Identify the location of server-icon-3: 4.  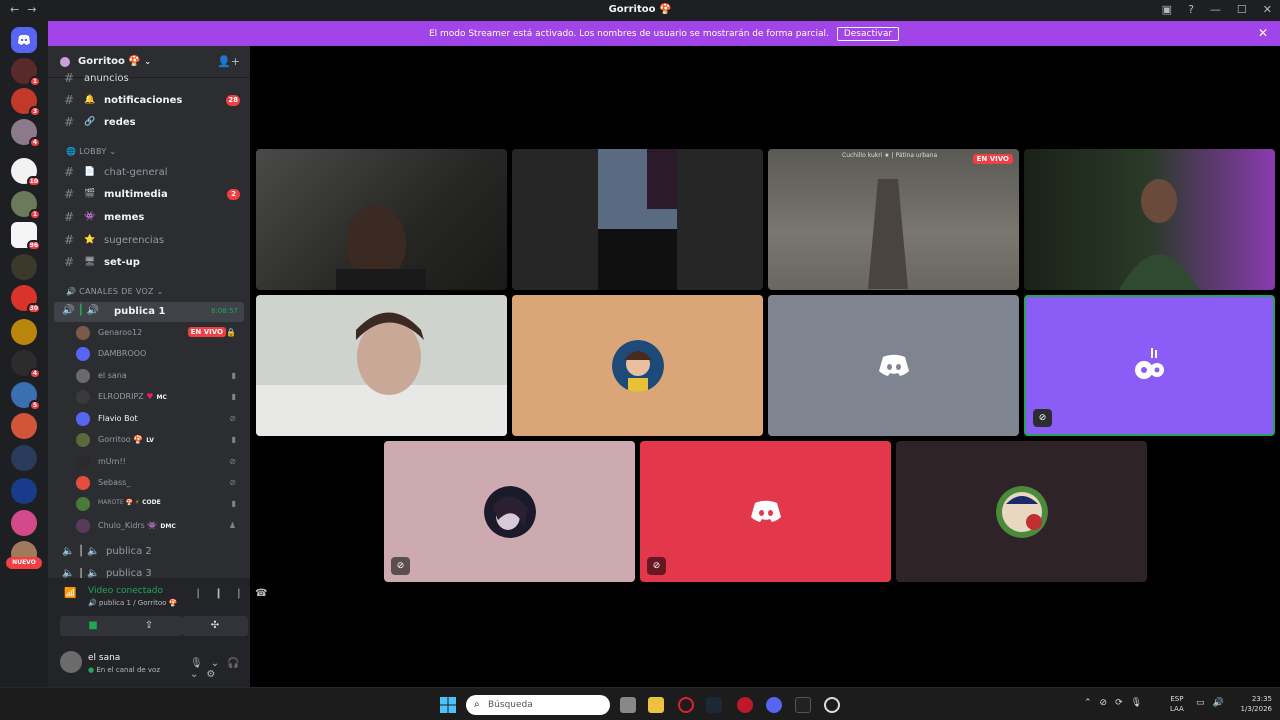
(26, 133).